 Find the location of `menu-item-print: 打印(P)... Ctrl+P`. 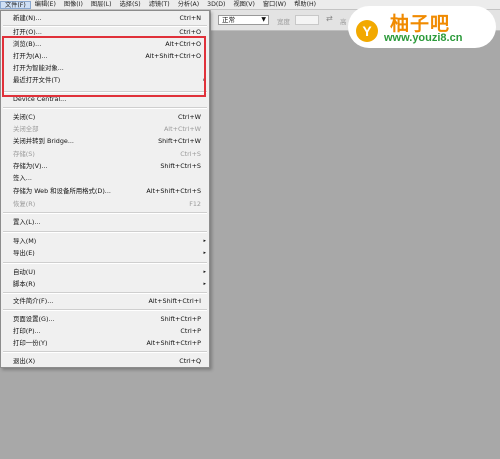

menu-item-print: 打印(P)... Ctrl+P is located at coordinates (105, 331).